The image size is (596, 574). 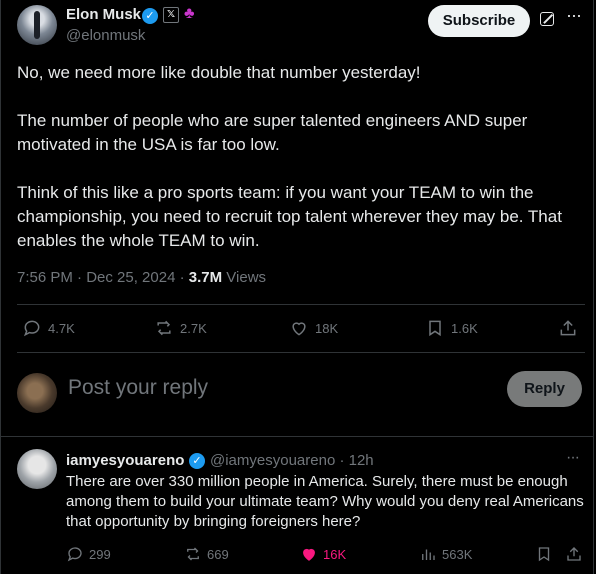 I want to click on comment-reply-count: 299, so click(x=100, y=554).